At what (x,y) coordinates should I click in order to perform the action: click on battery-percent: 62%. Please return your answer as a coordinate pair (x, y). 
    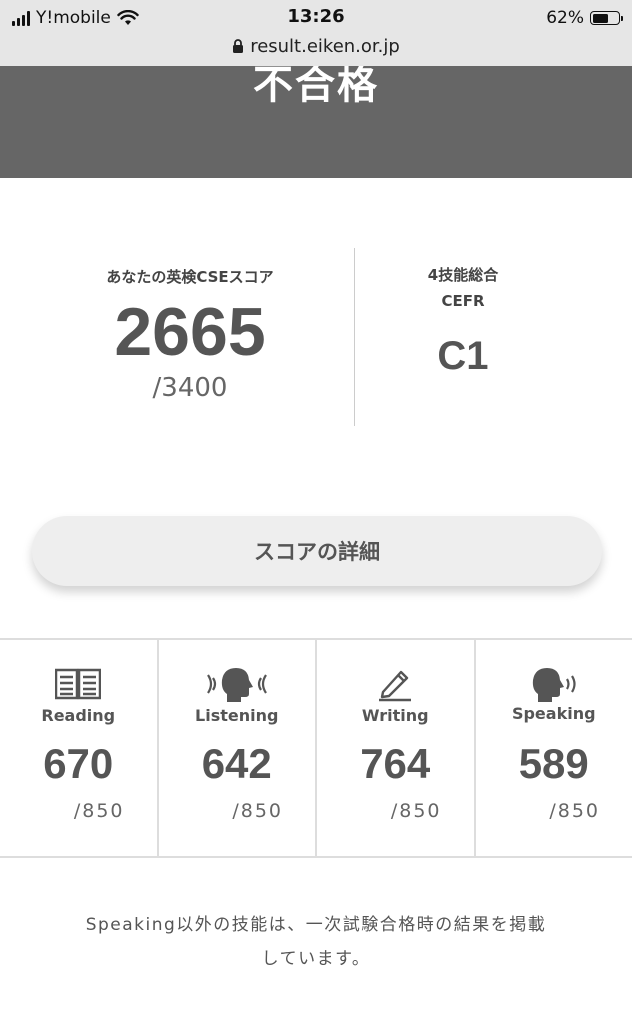
    Looking at the image, I should click on (565, 18).